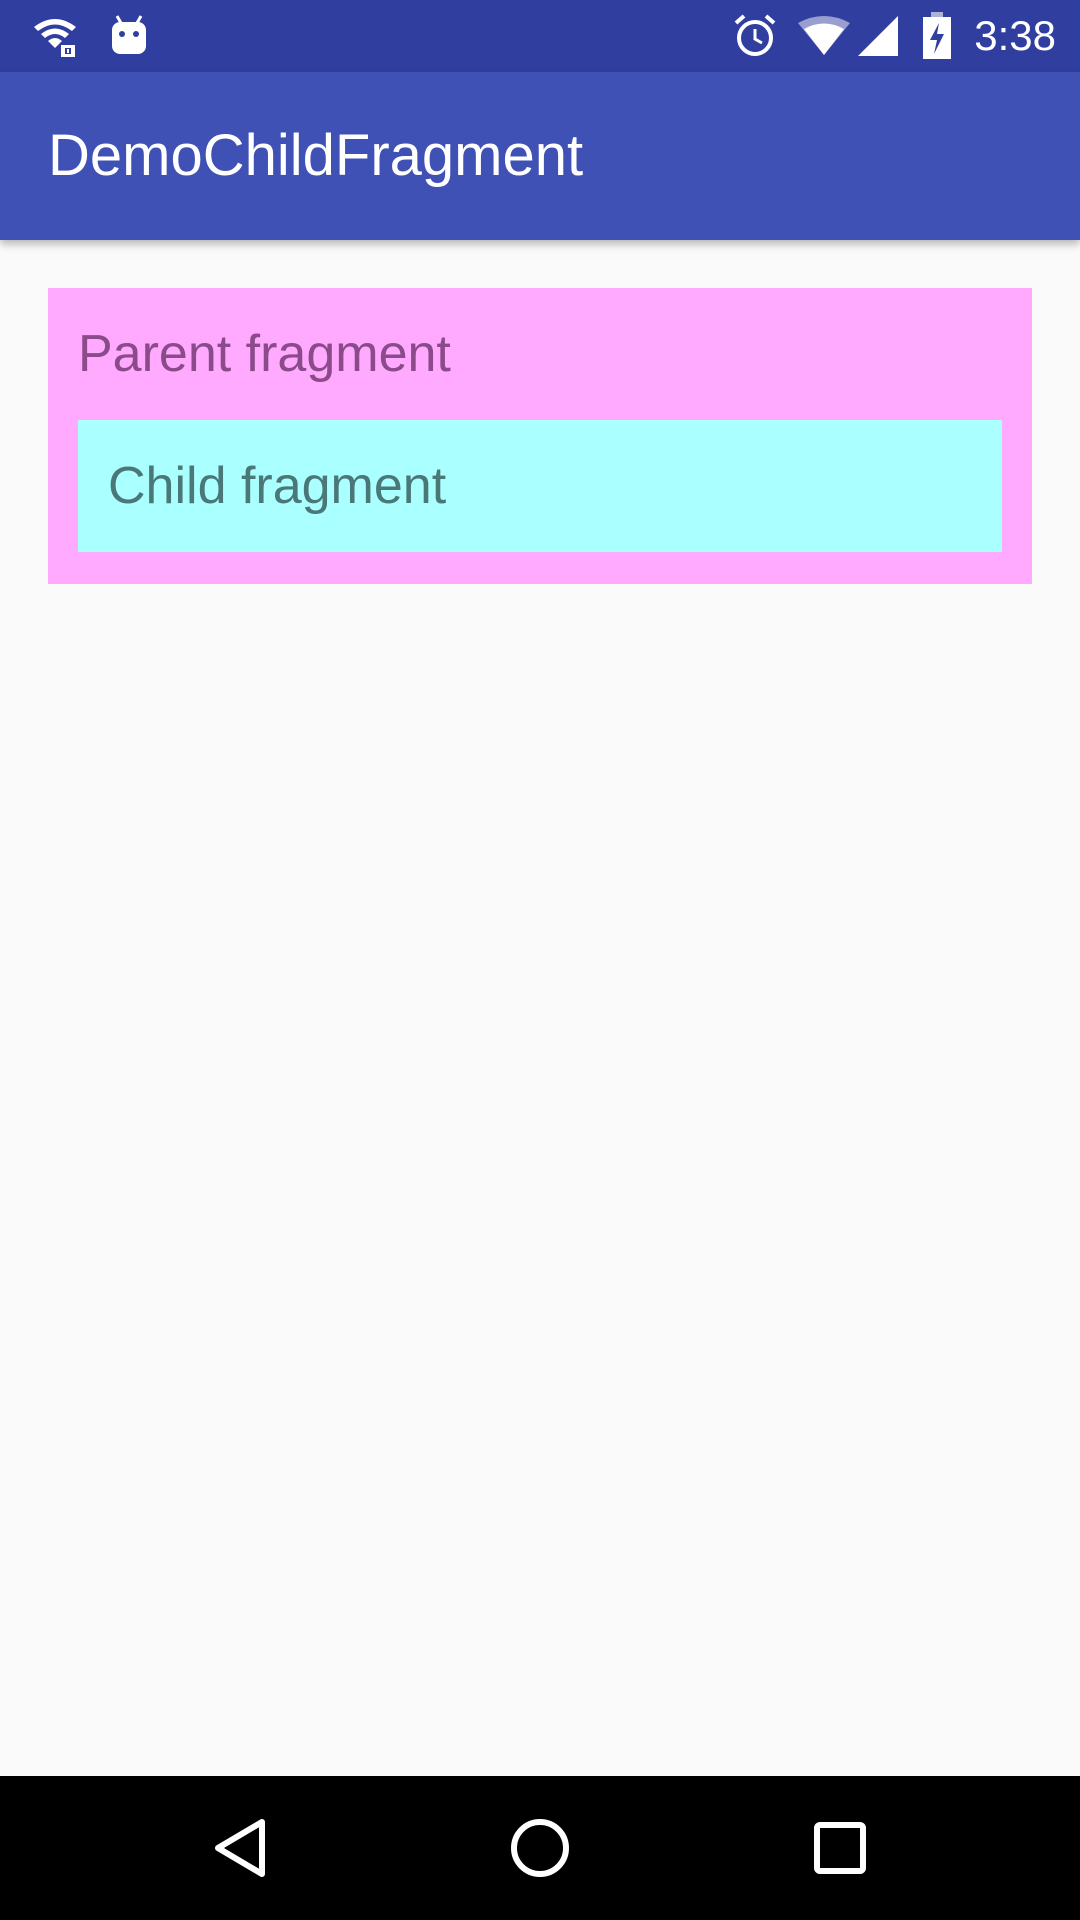 The image size is (1080, 1920). Describe the element at coordinates (540, 486) in the screenshot. I see `child-fragment: Child fragment` at that location.